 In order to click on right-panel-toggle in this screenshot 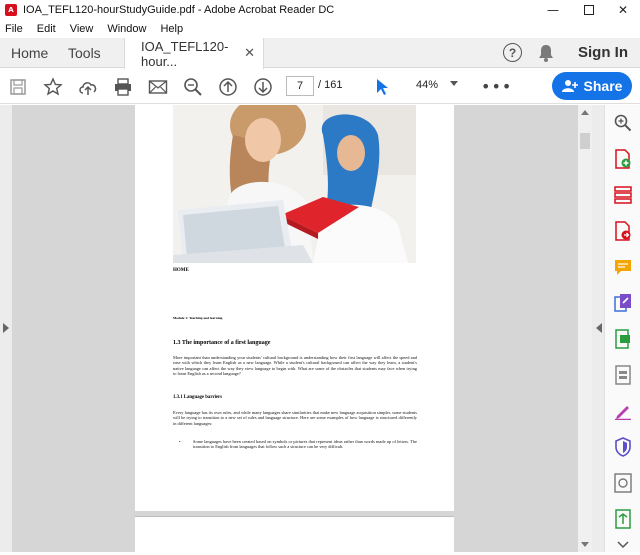, I will do `click(598, 328)`.